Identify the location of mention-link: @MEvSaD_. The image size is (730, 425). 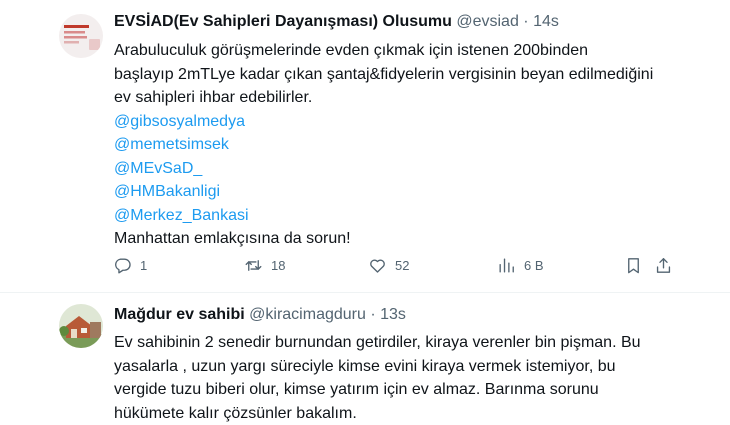
(414, 169).